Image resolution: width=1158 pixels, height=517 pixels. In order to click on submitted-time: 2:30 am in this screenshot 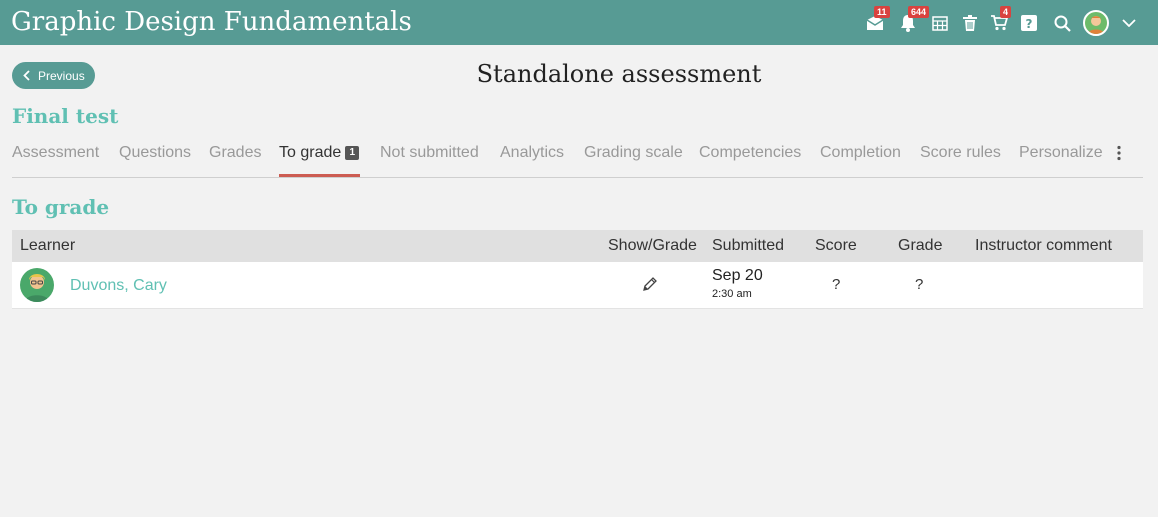, I will do `click(732, 294)`.